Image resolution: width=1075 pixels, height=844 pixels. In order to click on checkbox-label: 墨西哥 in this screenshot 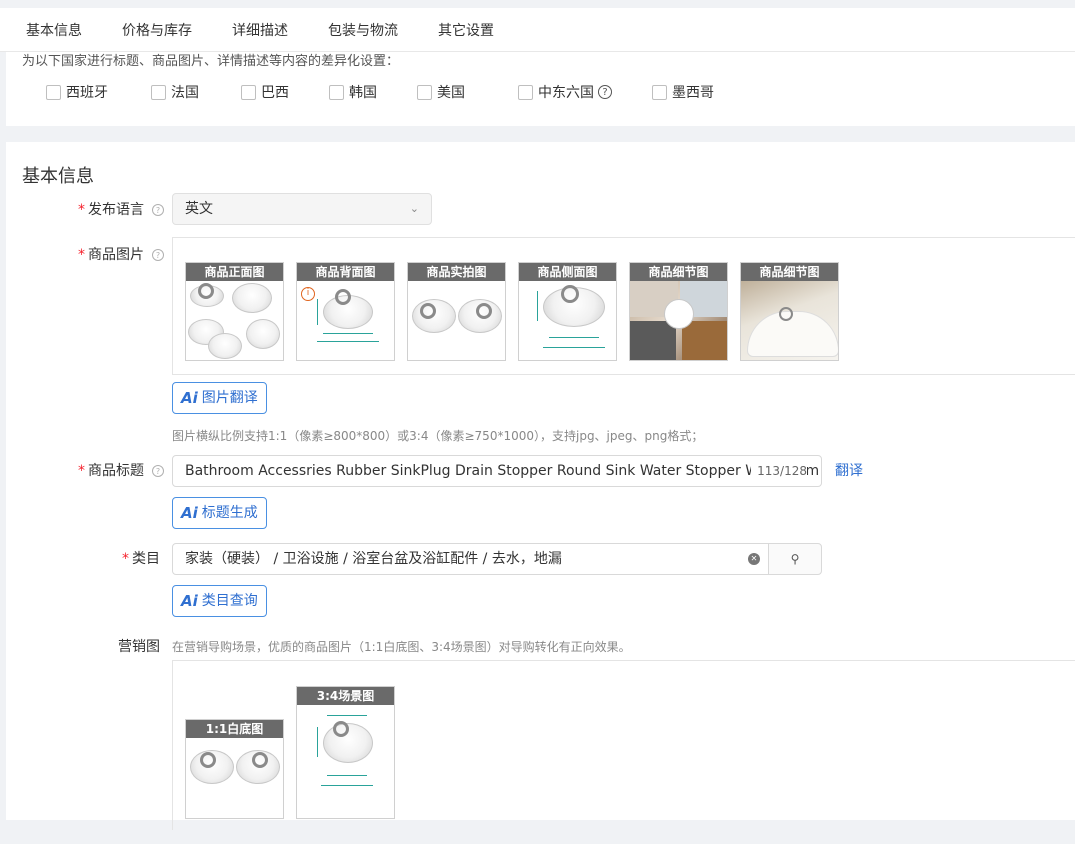, I will do `click(693, 93)`.